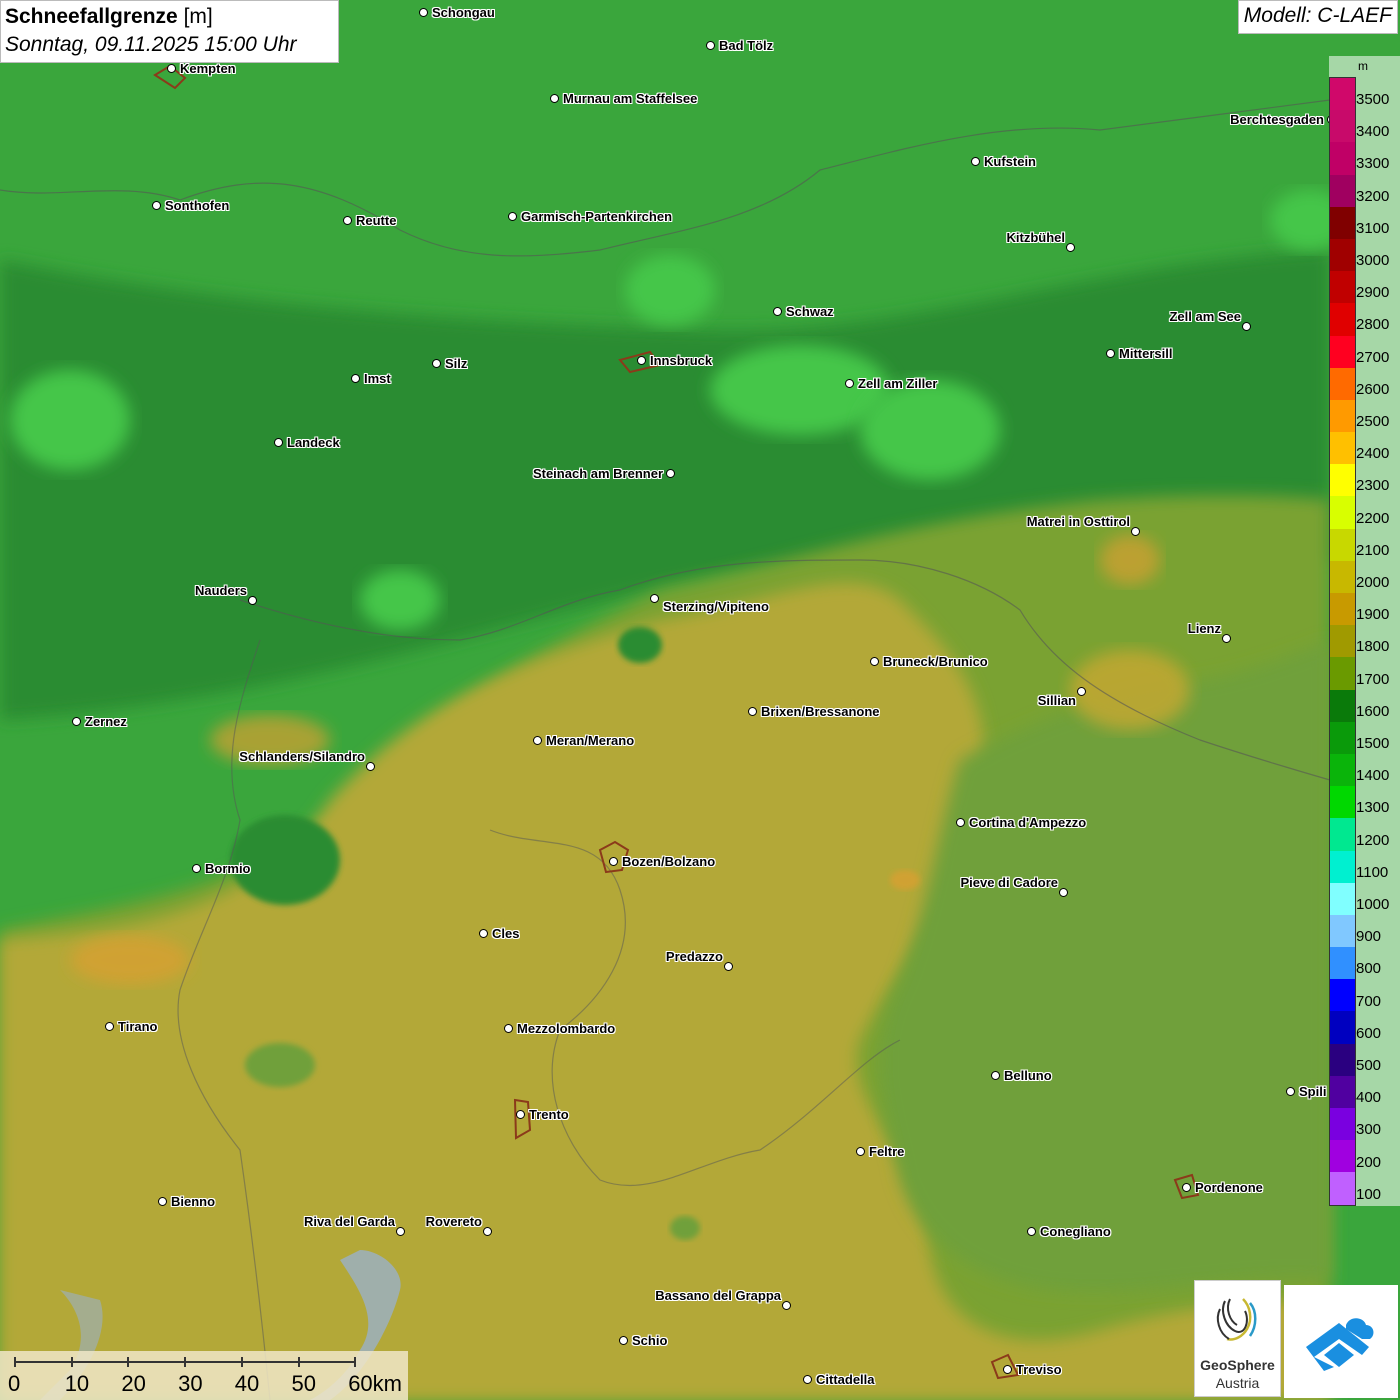 The height and width of the screenshot is (1400, 1400). I want to click on scale-label: 10, so click(77, 1383).